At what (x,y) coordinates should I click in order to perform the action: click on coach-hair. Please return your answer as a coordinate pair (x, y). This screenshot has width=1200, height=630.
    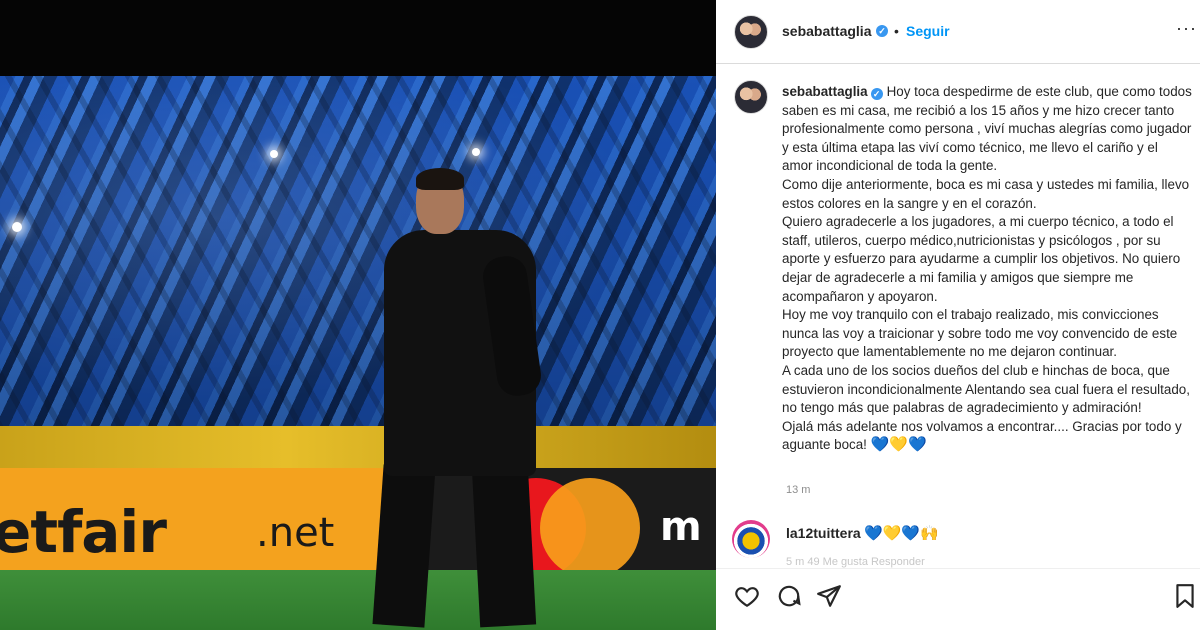
    Looking at the image, I should click on (440, 179).